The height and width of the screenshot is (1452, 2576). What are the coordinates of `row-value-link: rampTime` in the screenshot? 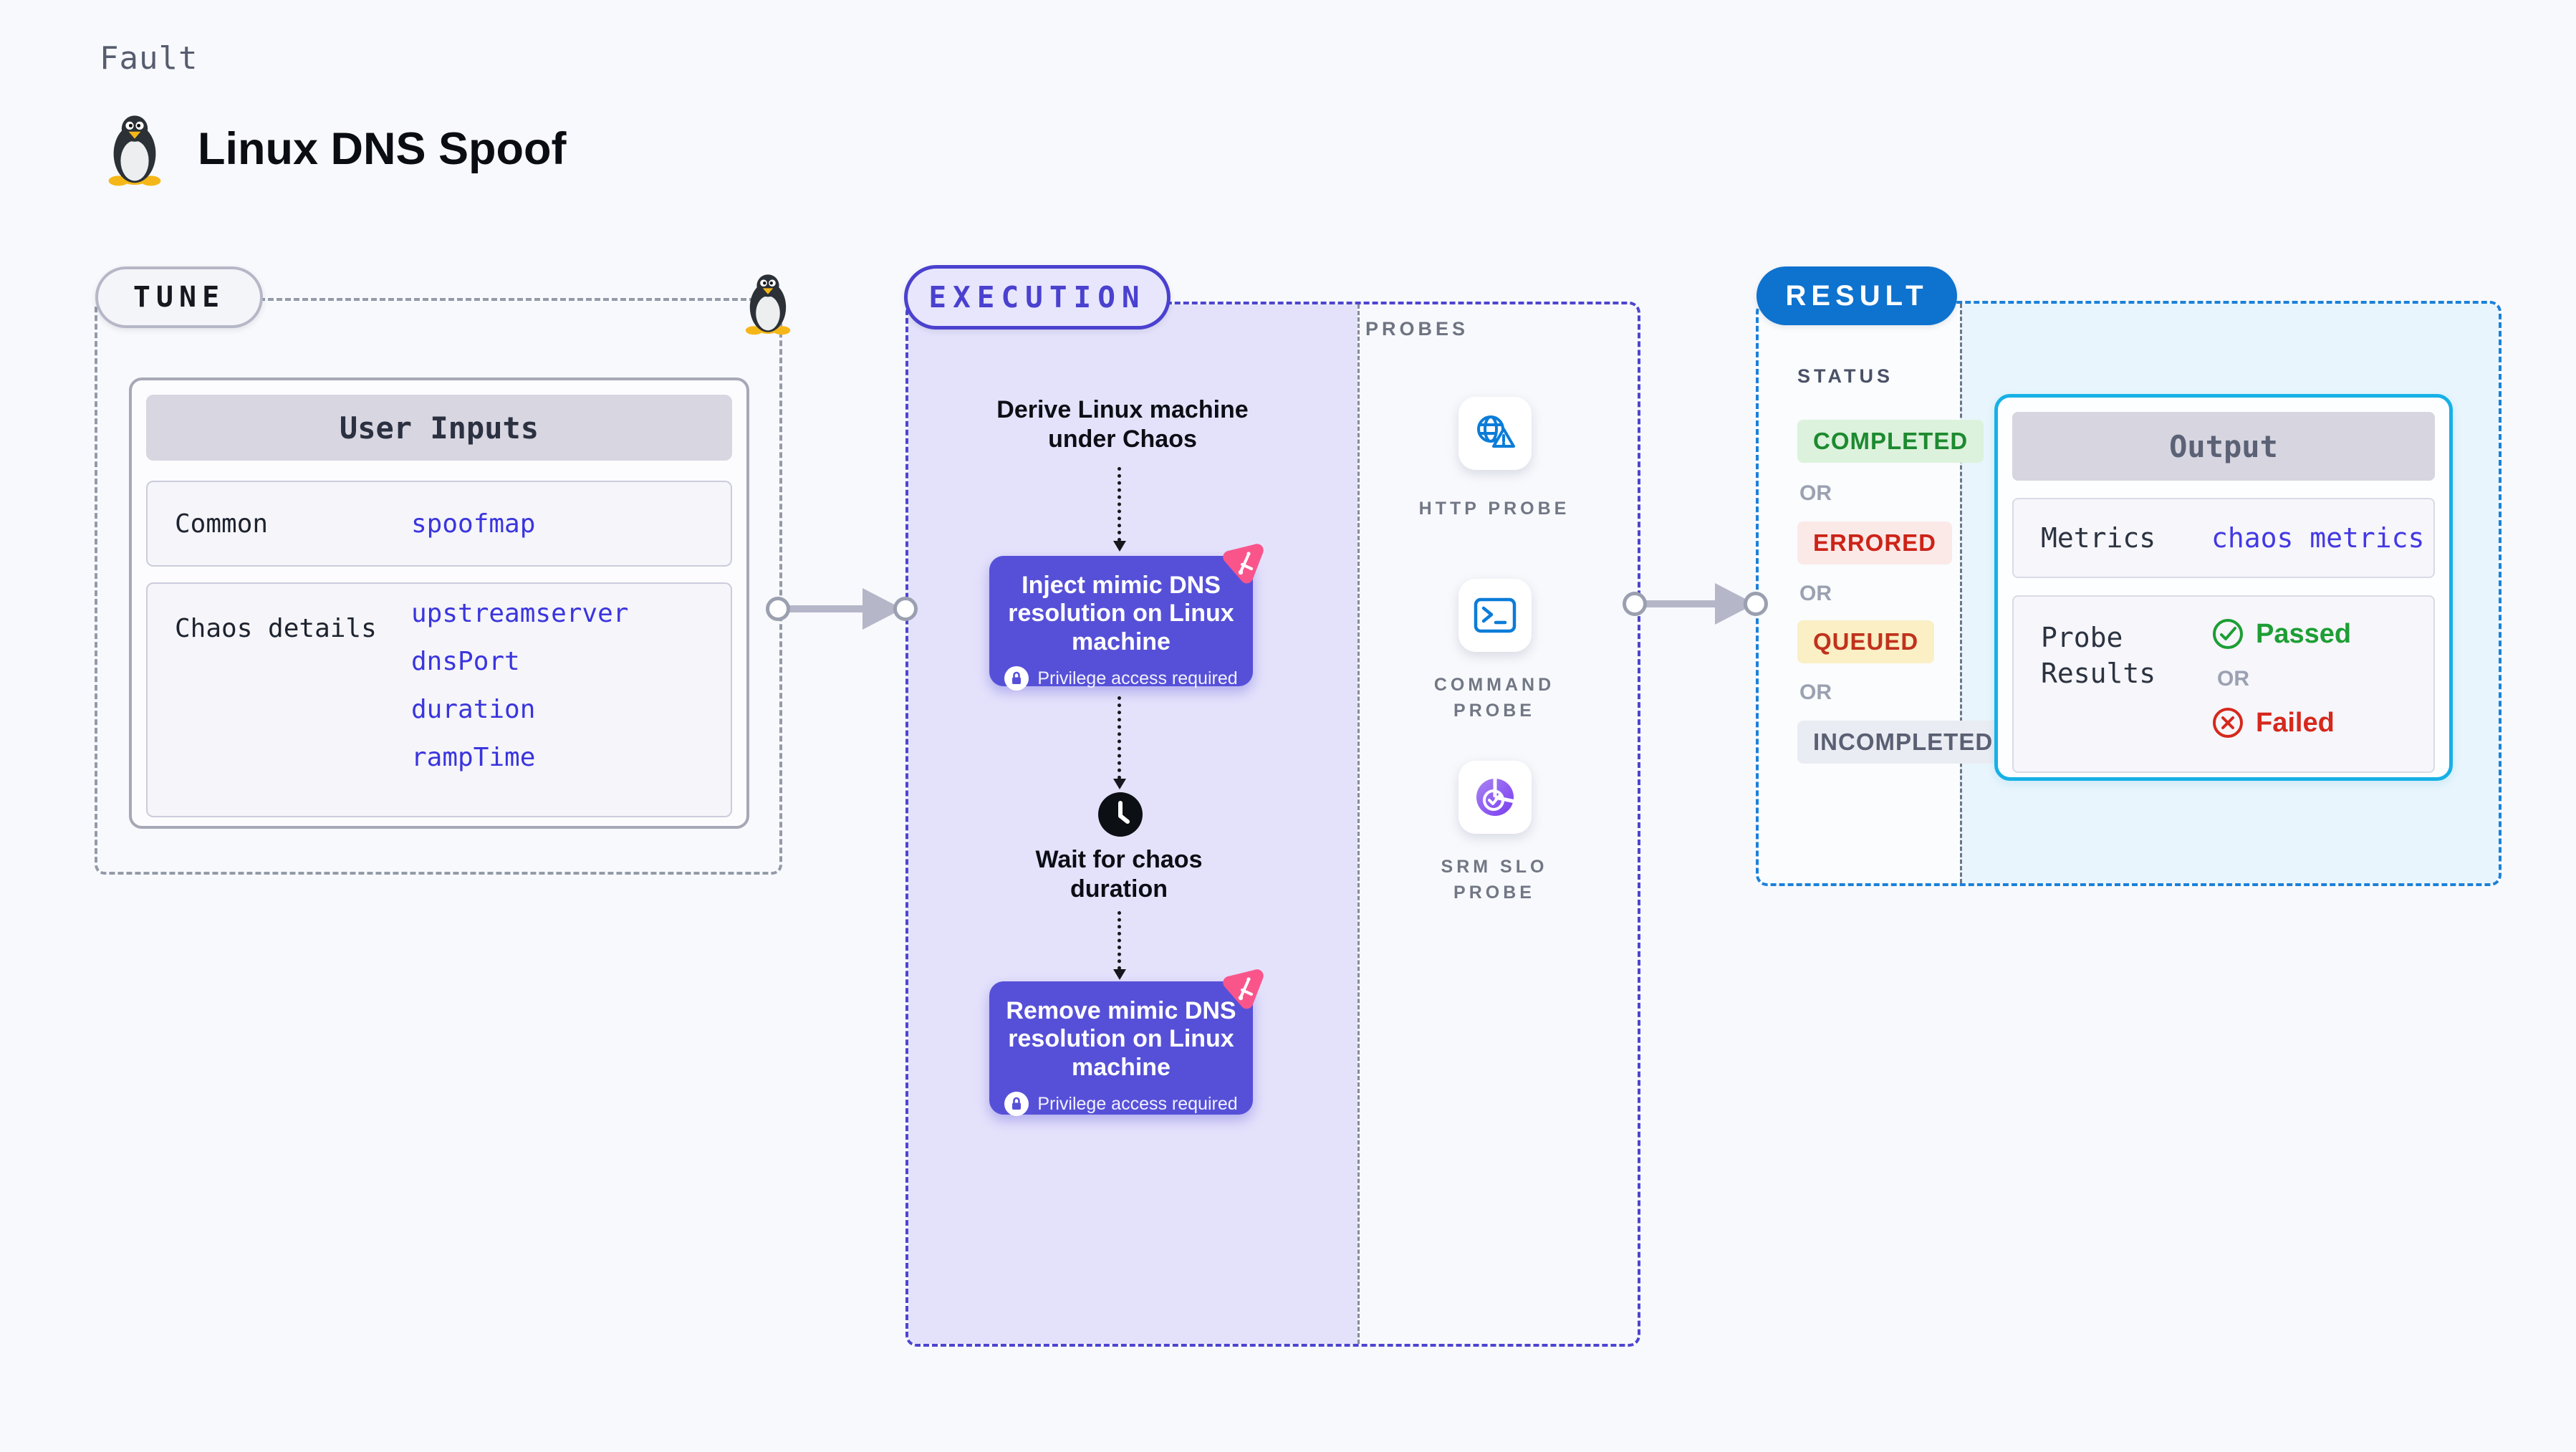 It's located at (474, 758).